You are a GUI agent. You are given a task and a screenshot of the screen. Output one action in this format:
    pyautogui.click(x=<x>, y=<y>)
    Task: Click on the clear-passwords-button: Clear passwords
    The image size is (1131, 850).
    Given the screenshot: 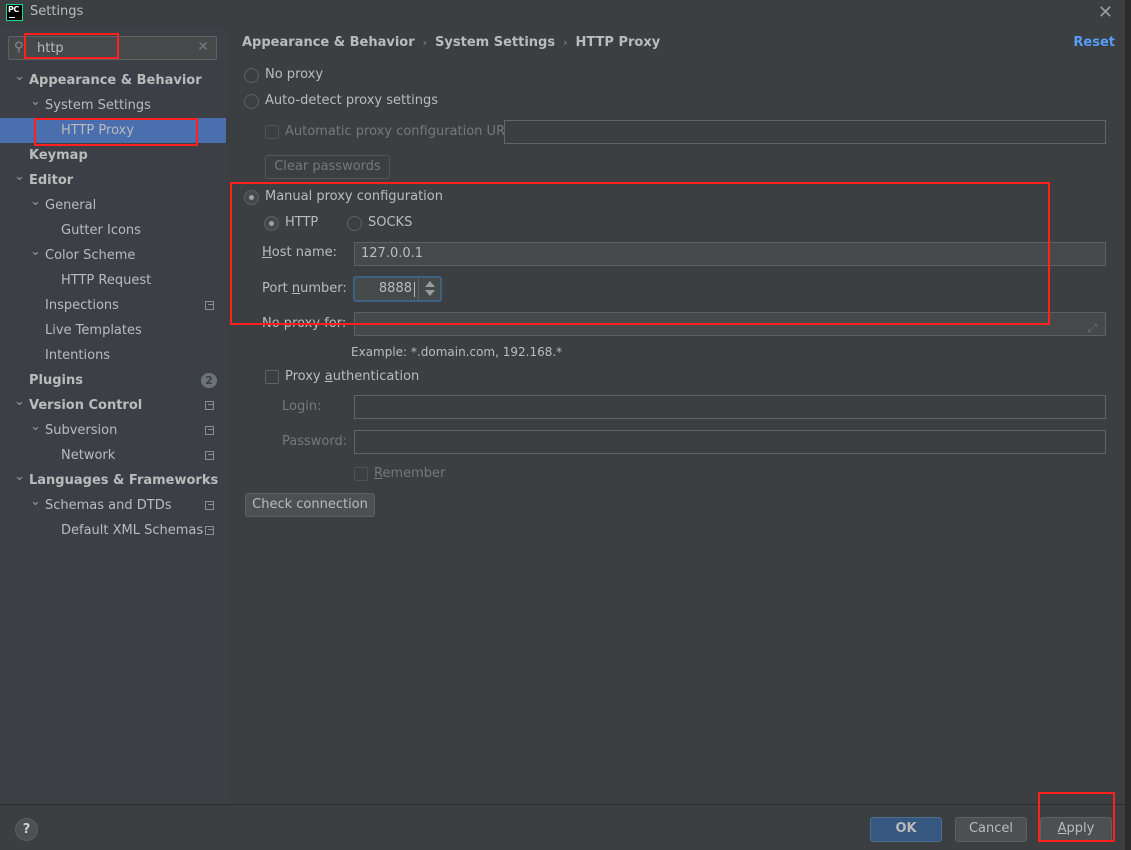 What is the action you would take?
    pyautogui.click(x=327, y=167)
    